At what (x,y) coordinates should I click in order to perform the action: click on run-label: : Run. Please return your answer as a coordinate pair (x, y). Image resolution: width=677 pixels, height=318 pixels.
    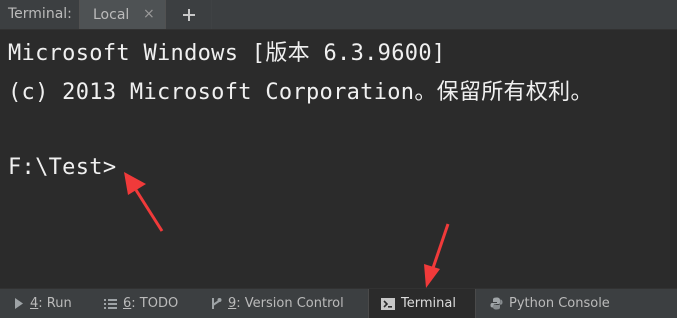
    Looking at the image, I should click on (55, 303).